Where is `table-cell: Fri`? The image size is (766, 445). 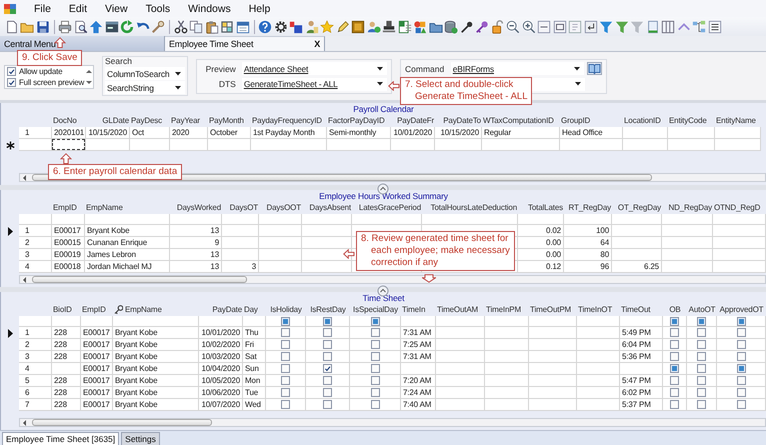
table-cell: Fri is located at coordinates (254, 345).